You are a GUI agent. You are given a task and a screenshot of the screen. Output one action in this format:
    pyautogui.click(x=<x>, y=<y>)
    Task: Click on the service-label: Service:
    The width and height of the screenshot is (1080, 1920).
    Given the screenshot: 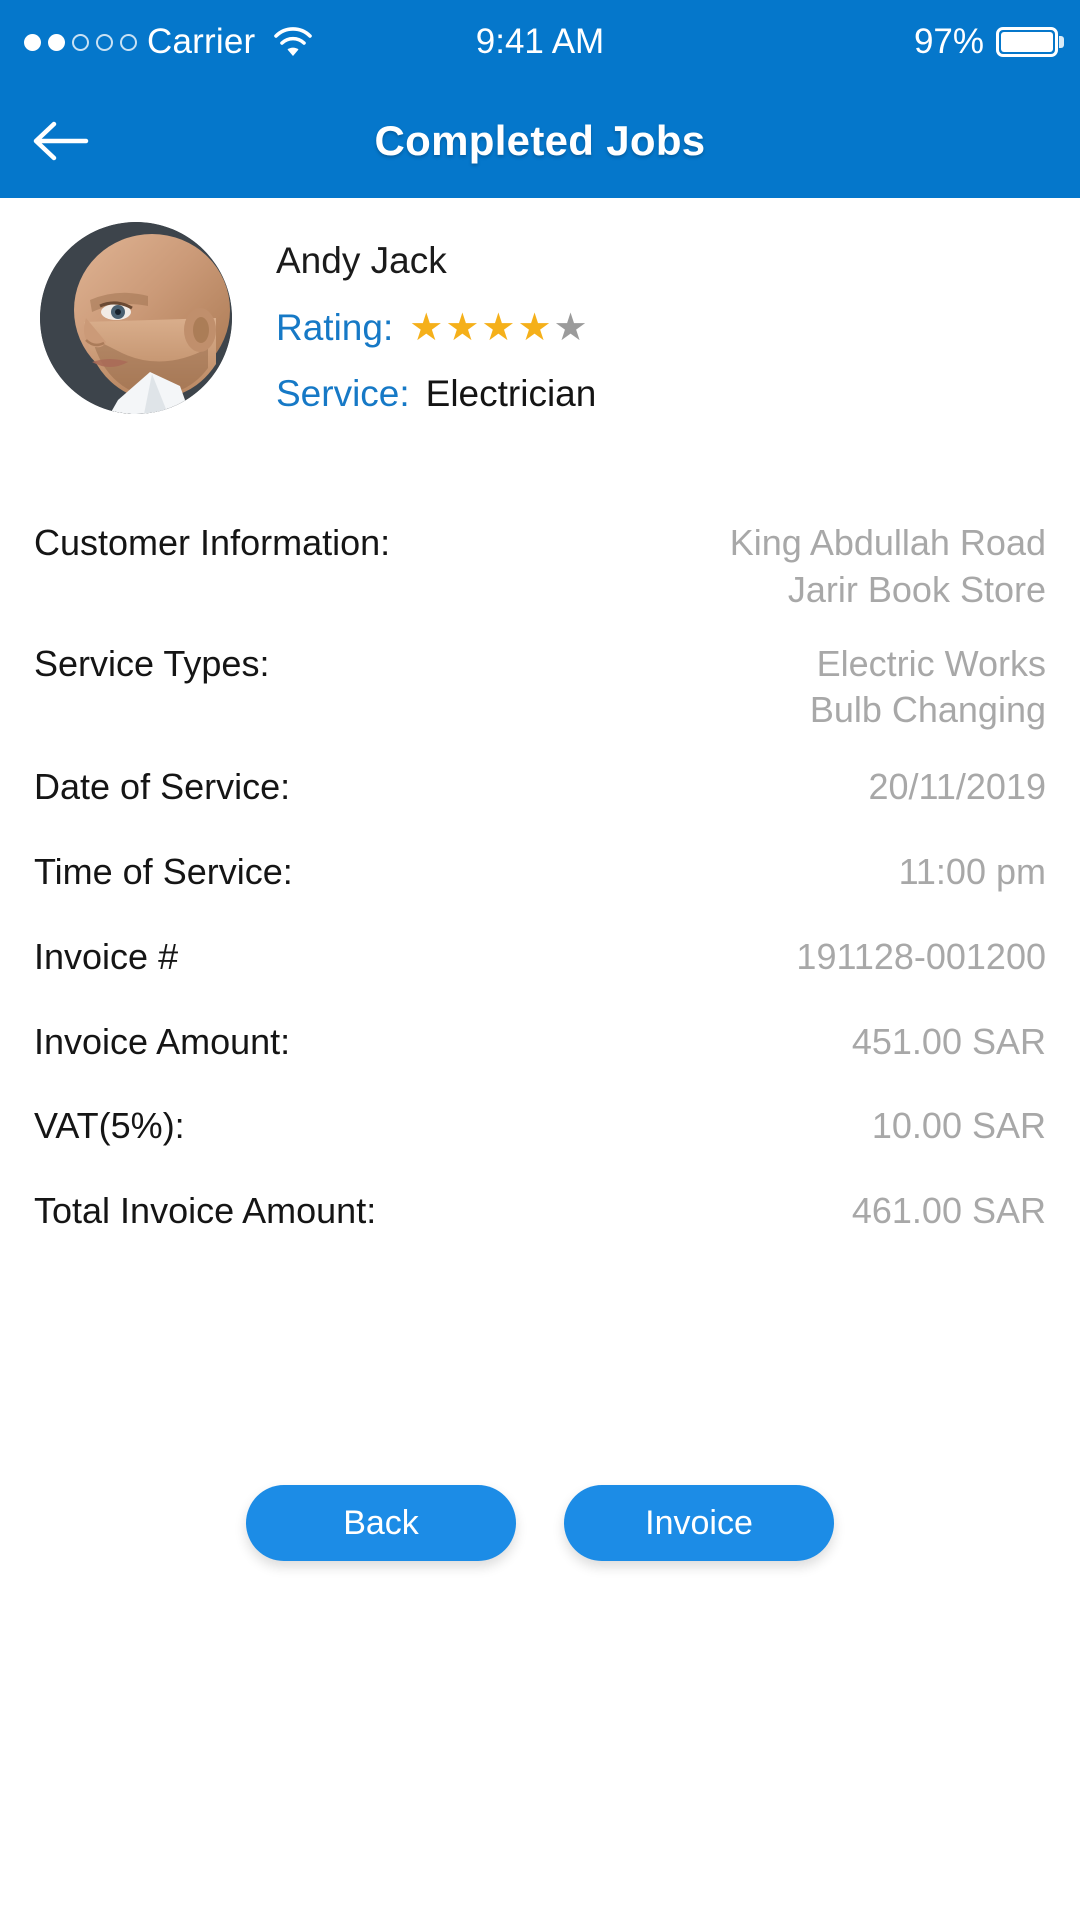 What is the action you would take?
    pyautogui.click(x=343, y=393)
    